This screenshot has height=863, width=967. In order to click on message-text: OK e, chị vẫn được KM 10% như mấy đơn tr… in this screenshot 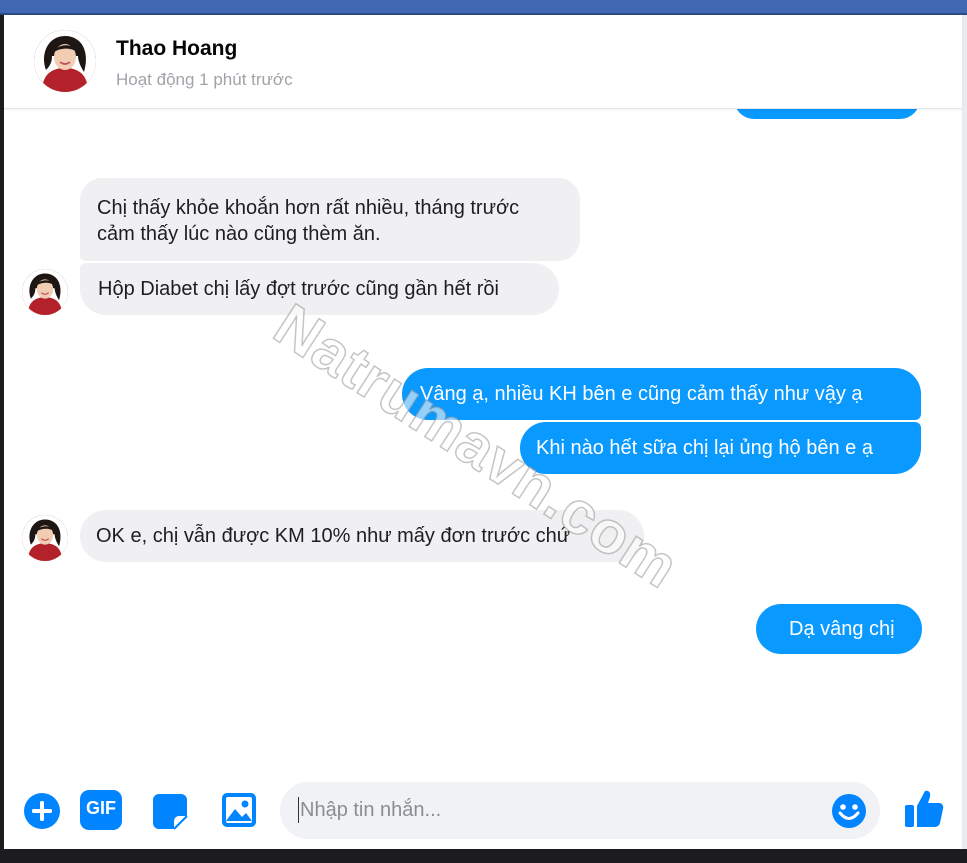, I will do `click(333, 536)`.